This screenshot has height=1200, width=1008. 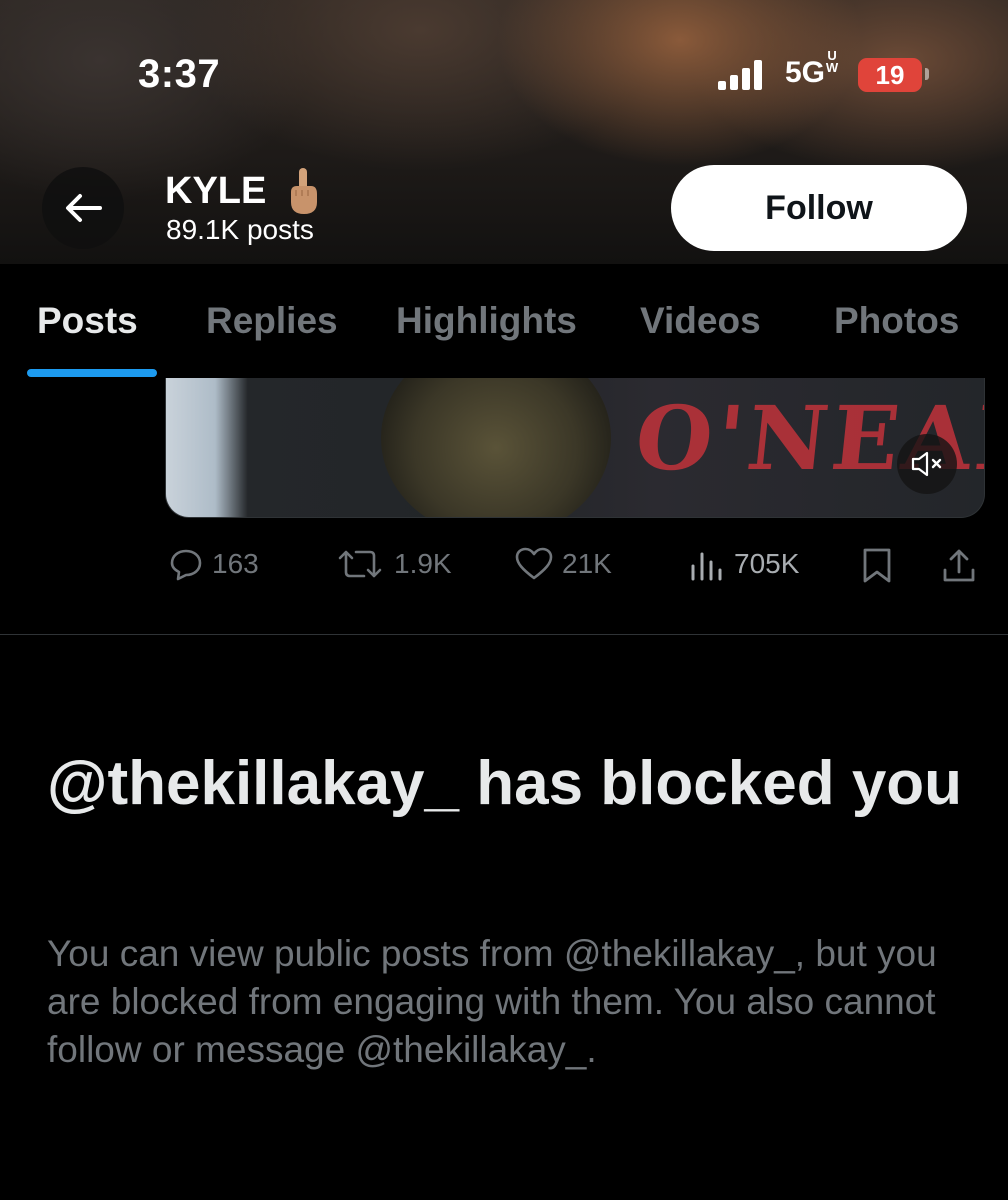 What do you see at coordinates (186, 565) in the screenshot?
I see `reply-bubble-icon` at bounding box center [186, 565].